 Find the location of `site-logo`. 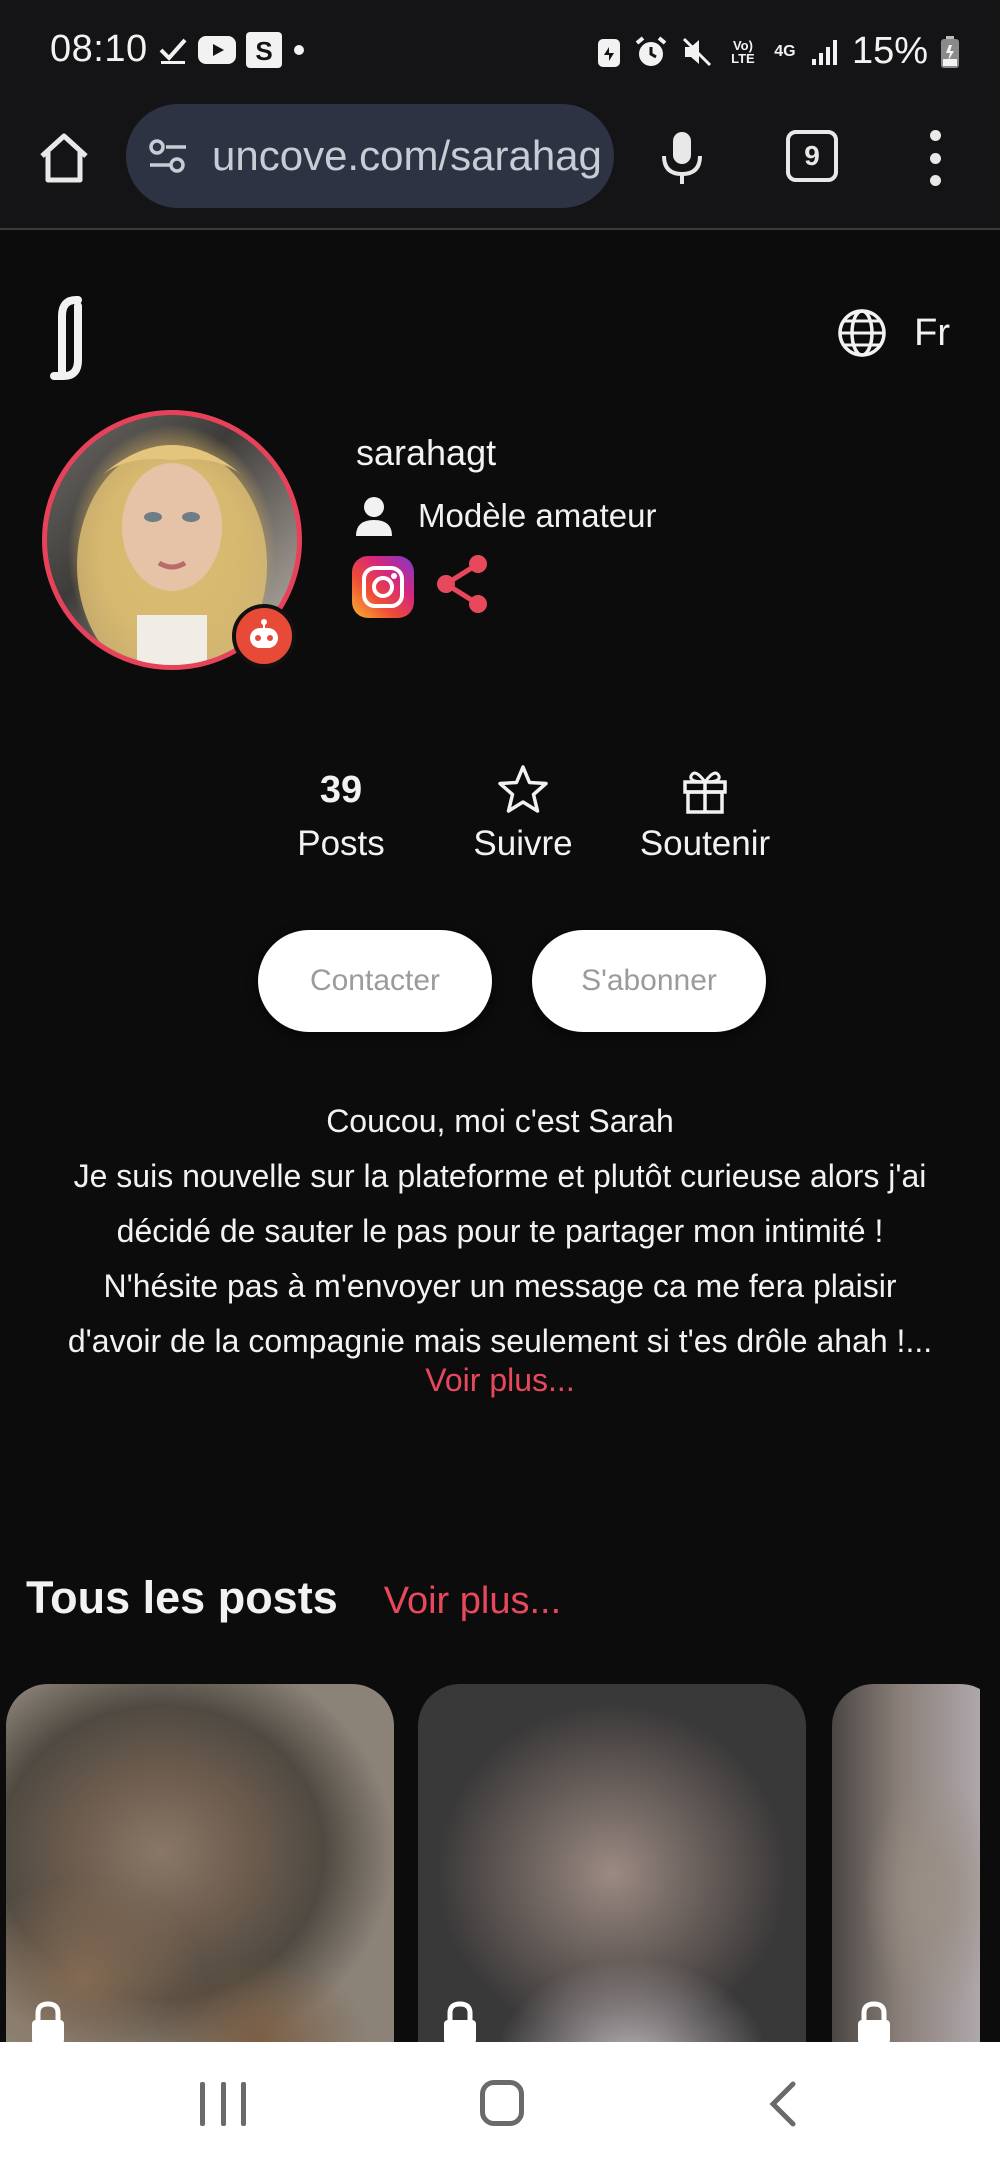

site-logo is located at coordinates (70, 337).